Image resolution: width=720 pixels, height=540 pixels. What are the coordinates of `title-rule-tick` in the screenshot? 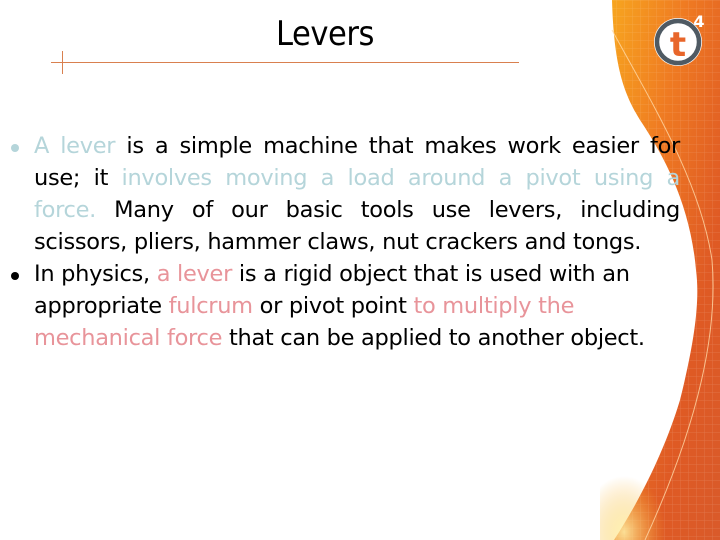 It's located at (62, 62).